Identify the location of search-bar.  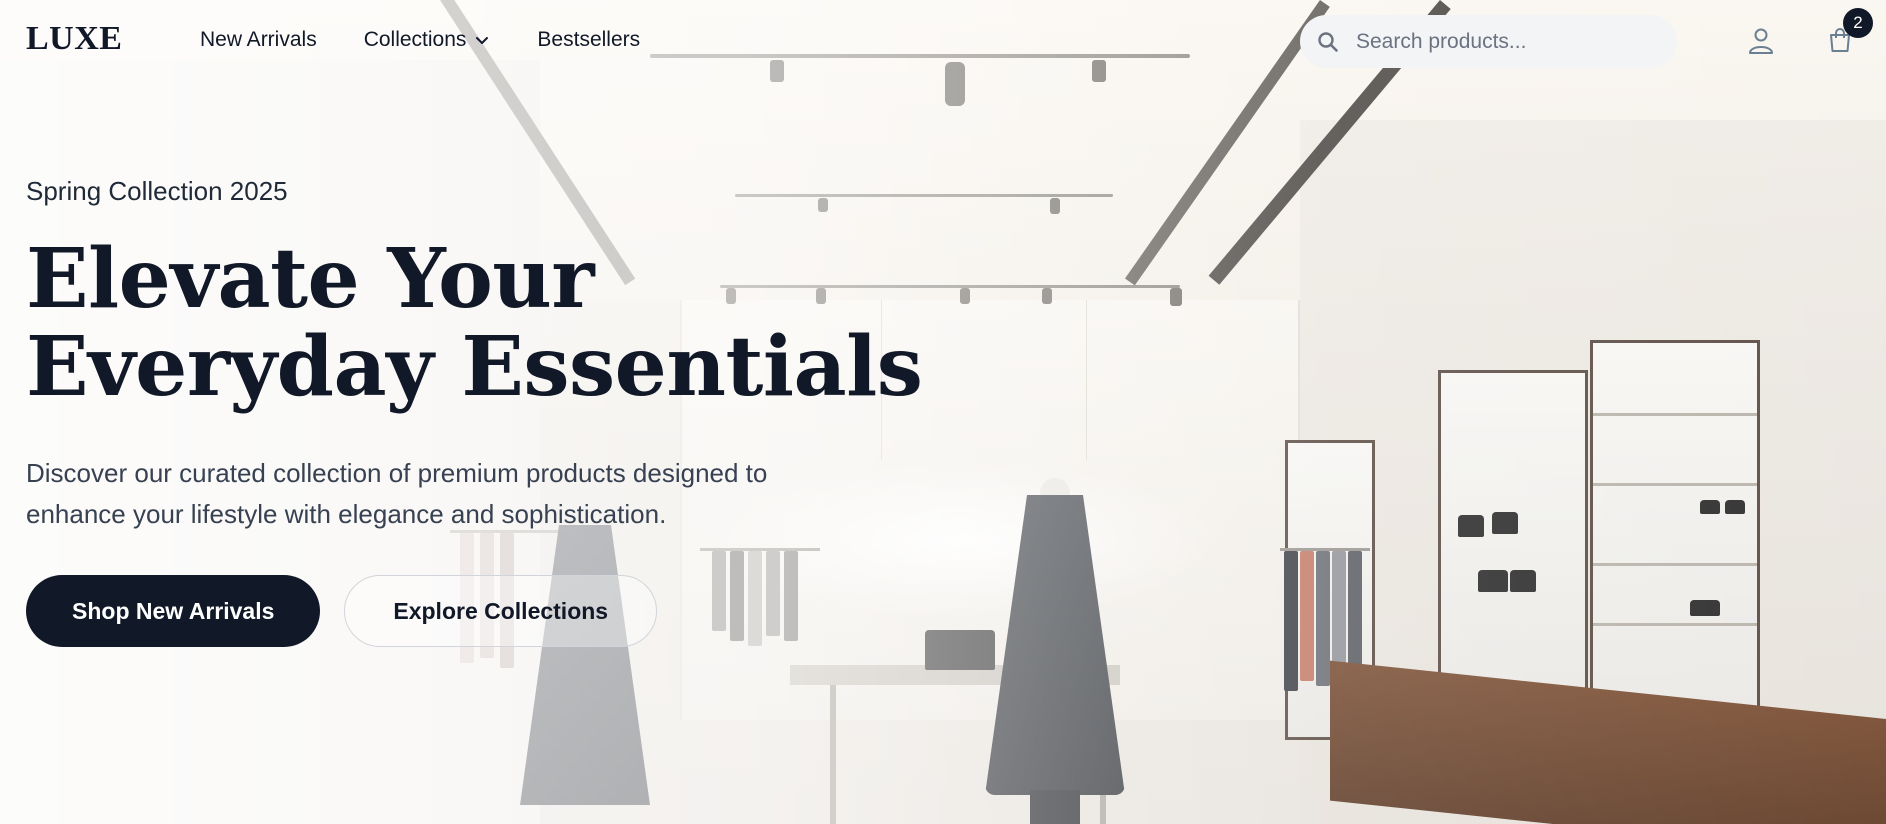
(1488, 41).